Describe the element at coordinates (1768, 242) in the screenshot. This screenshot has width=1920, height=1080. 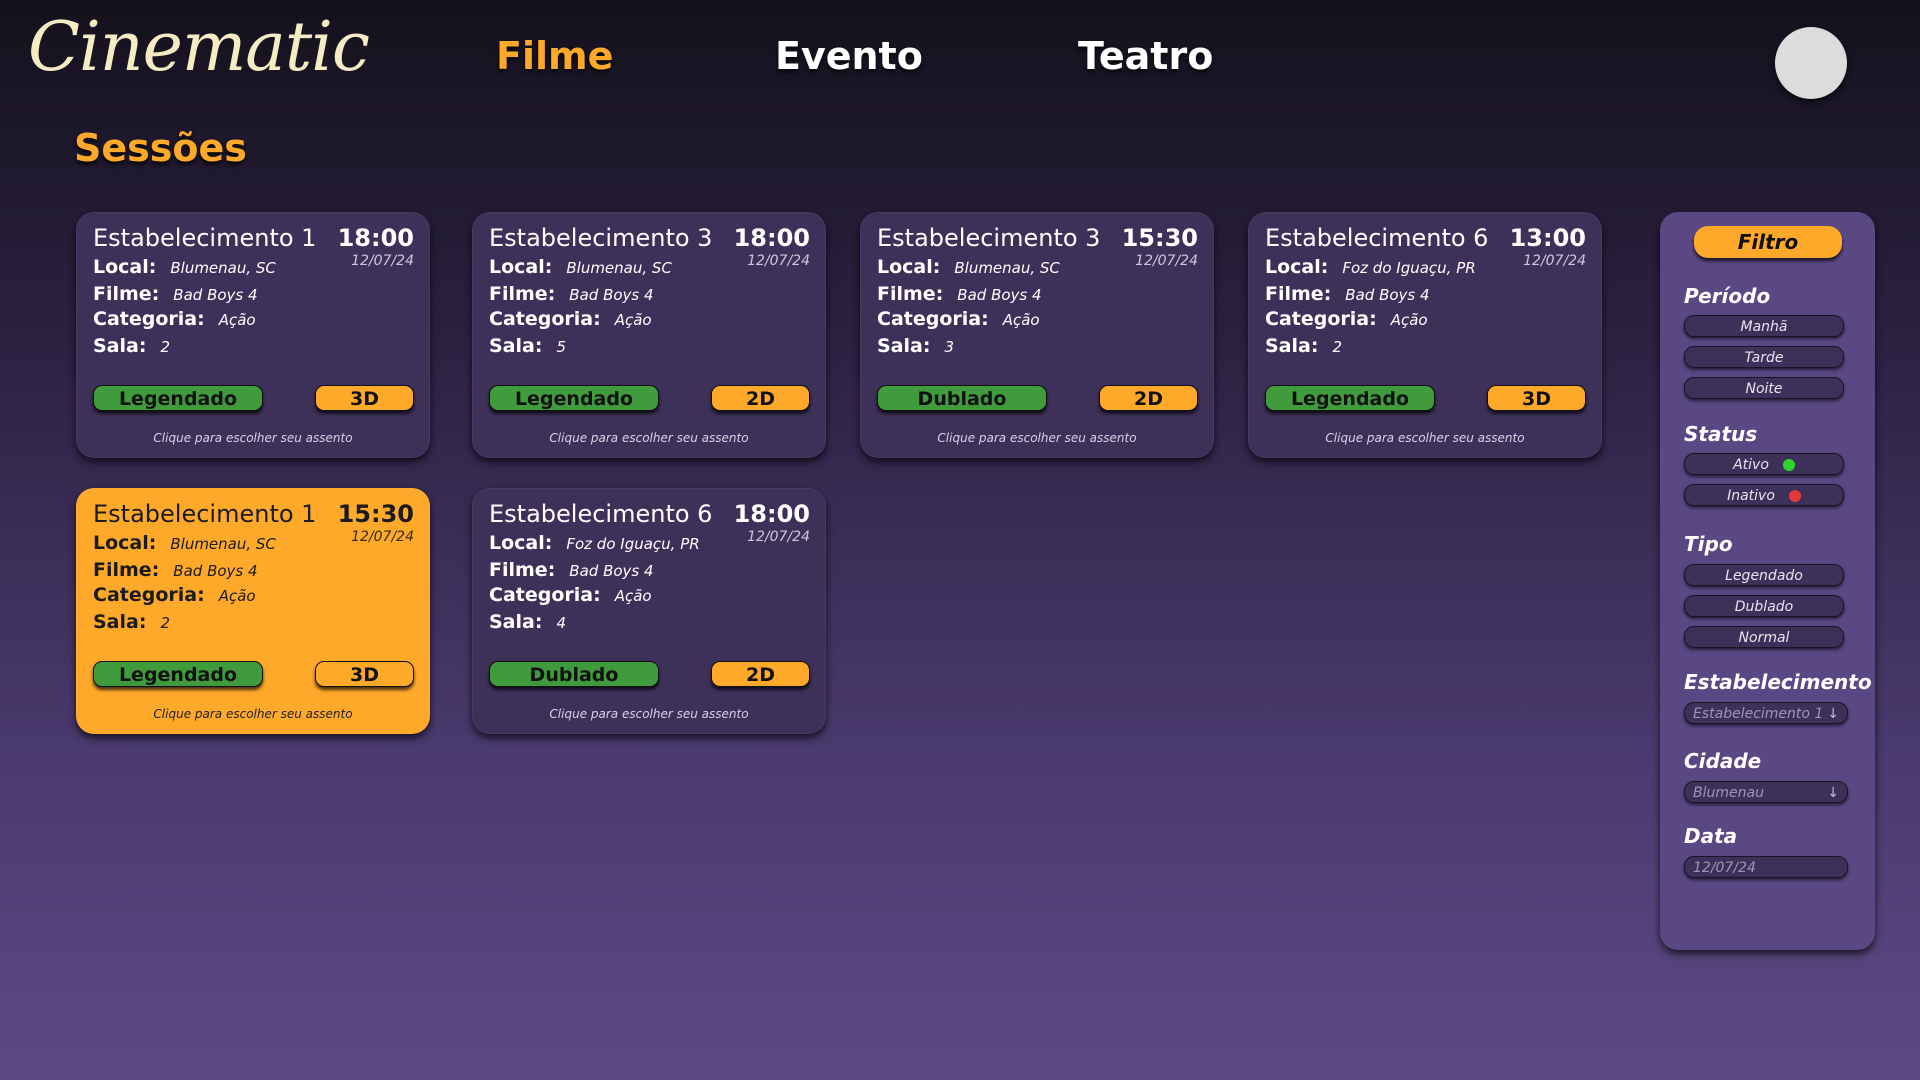
I see `filter-button: Filtro` at that location.